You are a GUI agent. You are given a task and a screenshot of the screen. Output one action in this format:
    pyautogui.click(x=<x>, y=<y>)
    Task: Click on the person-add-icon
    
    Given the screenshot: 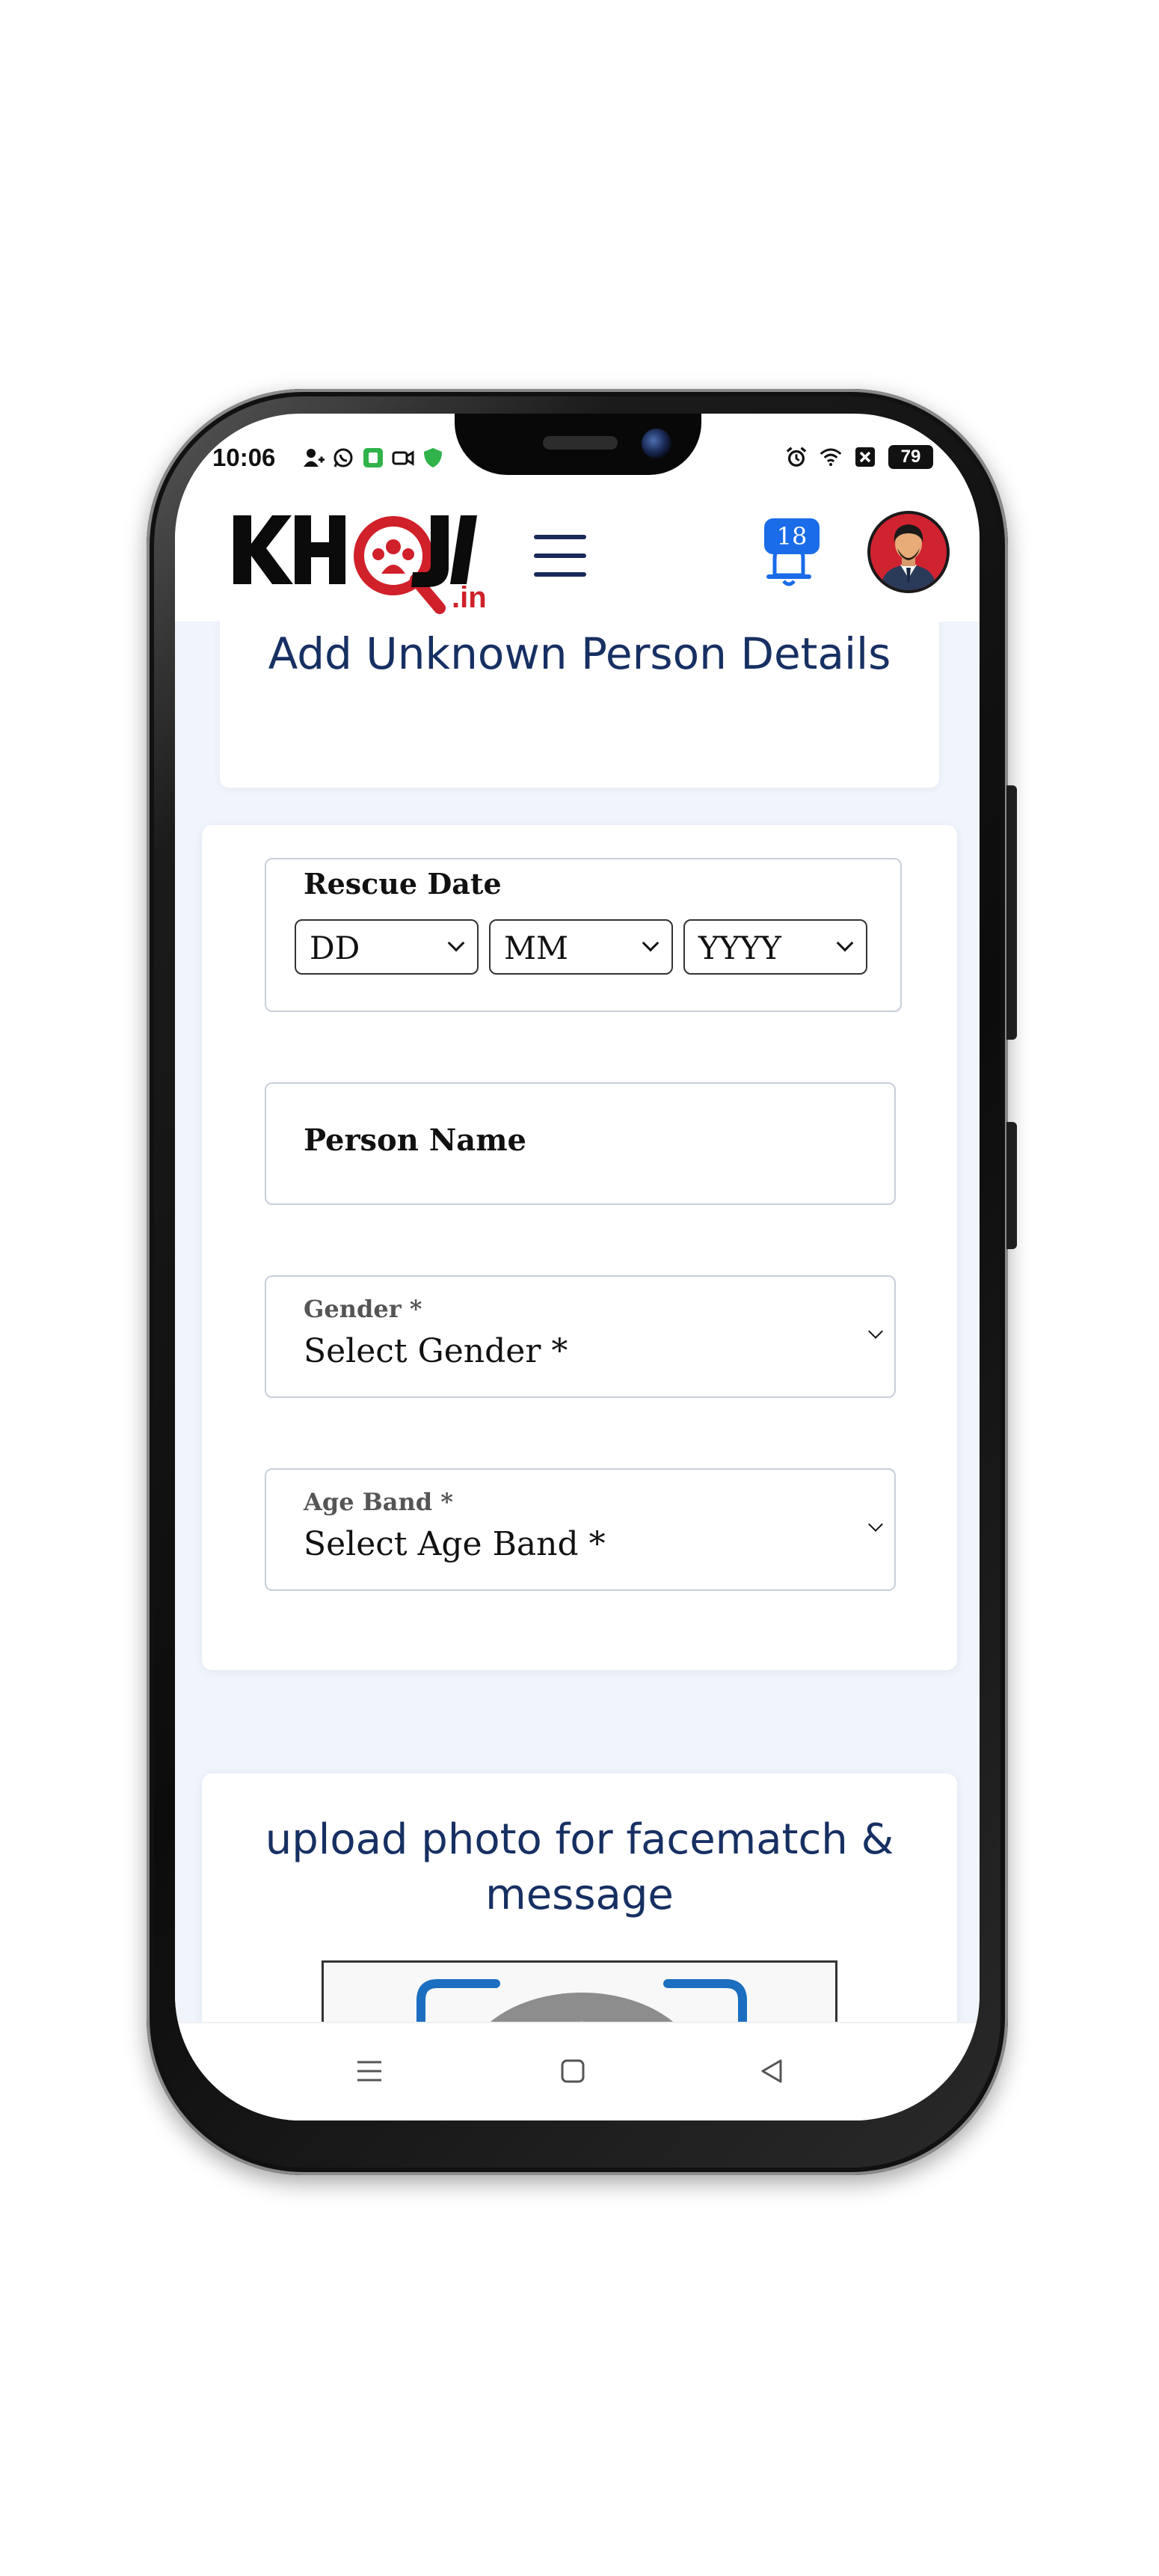 What is the action you would take?
    pyautogui.click(x=313, y=458)
    